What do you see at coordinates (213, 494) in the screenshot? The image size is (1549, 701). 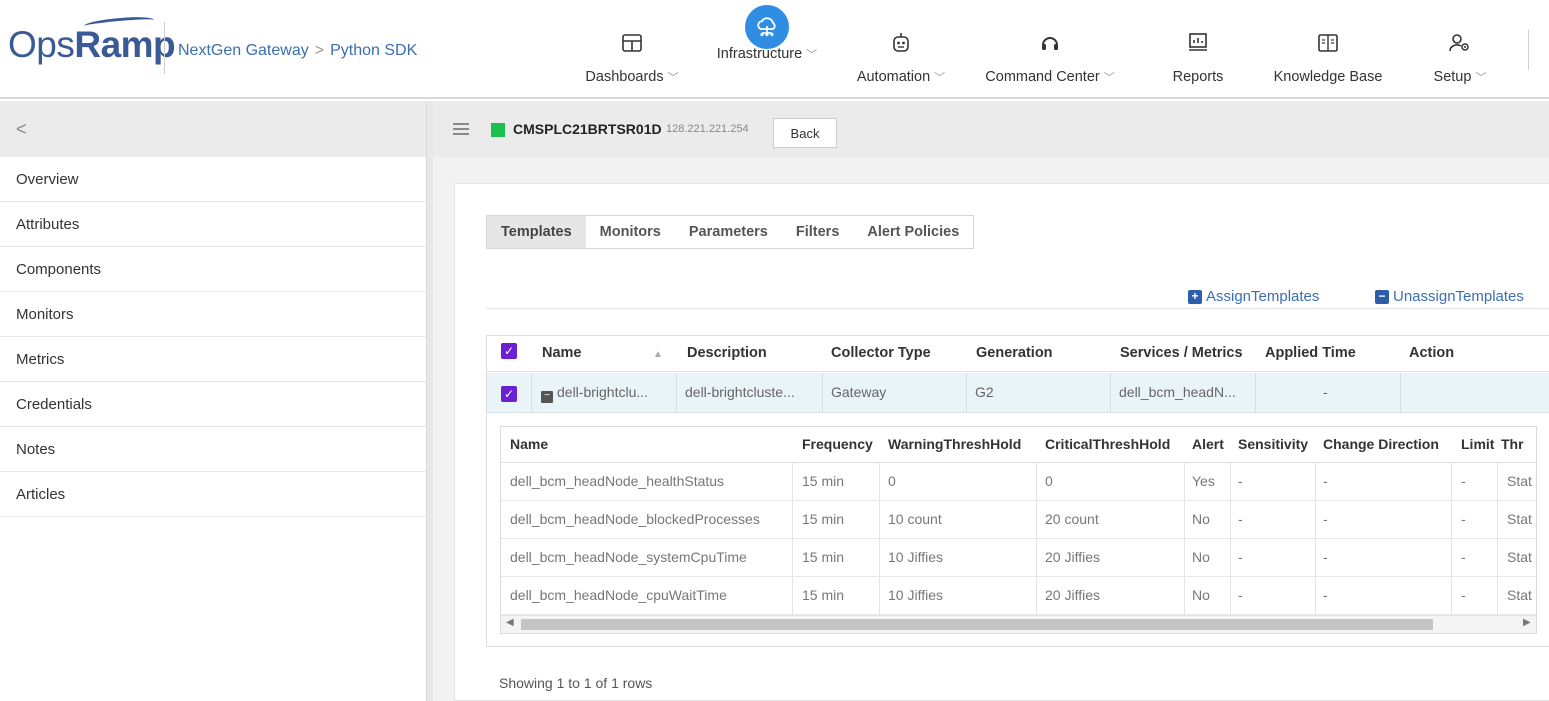 I see `sidebar-item-articles: Articles` at bounding box center [213, 494].